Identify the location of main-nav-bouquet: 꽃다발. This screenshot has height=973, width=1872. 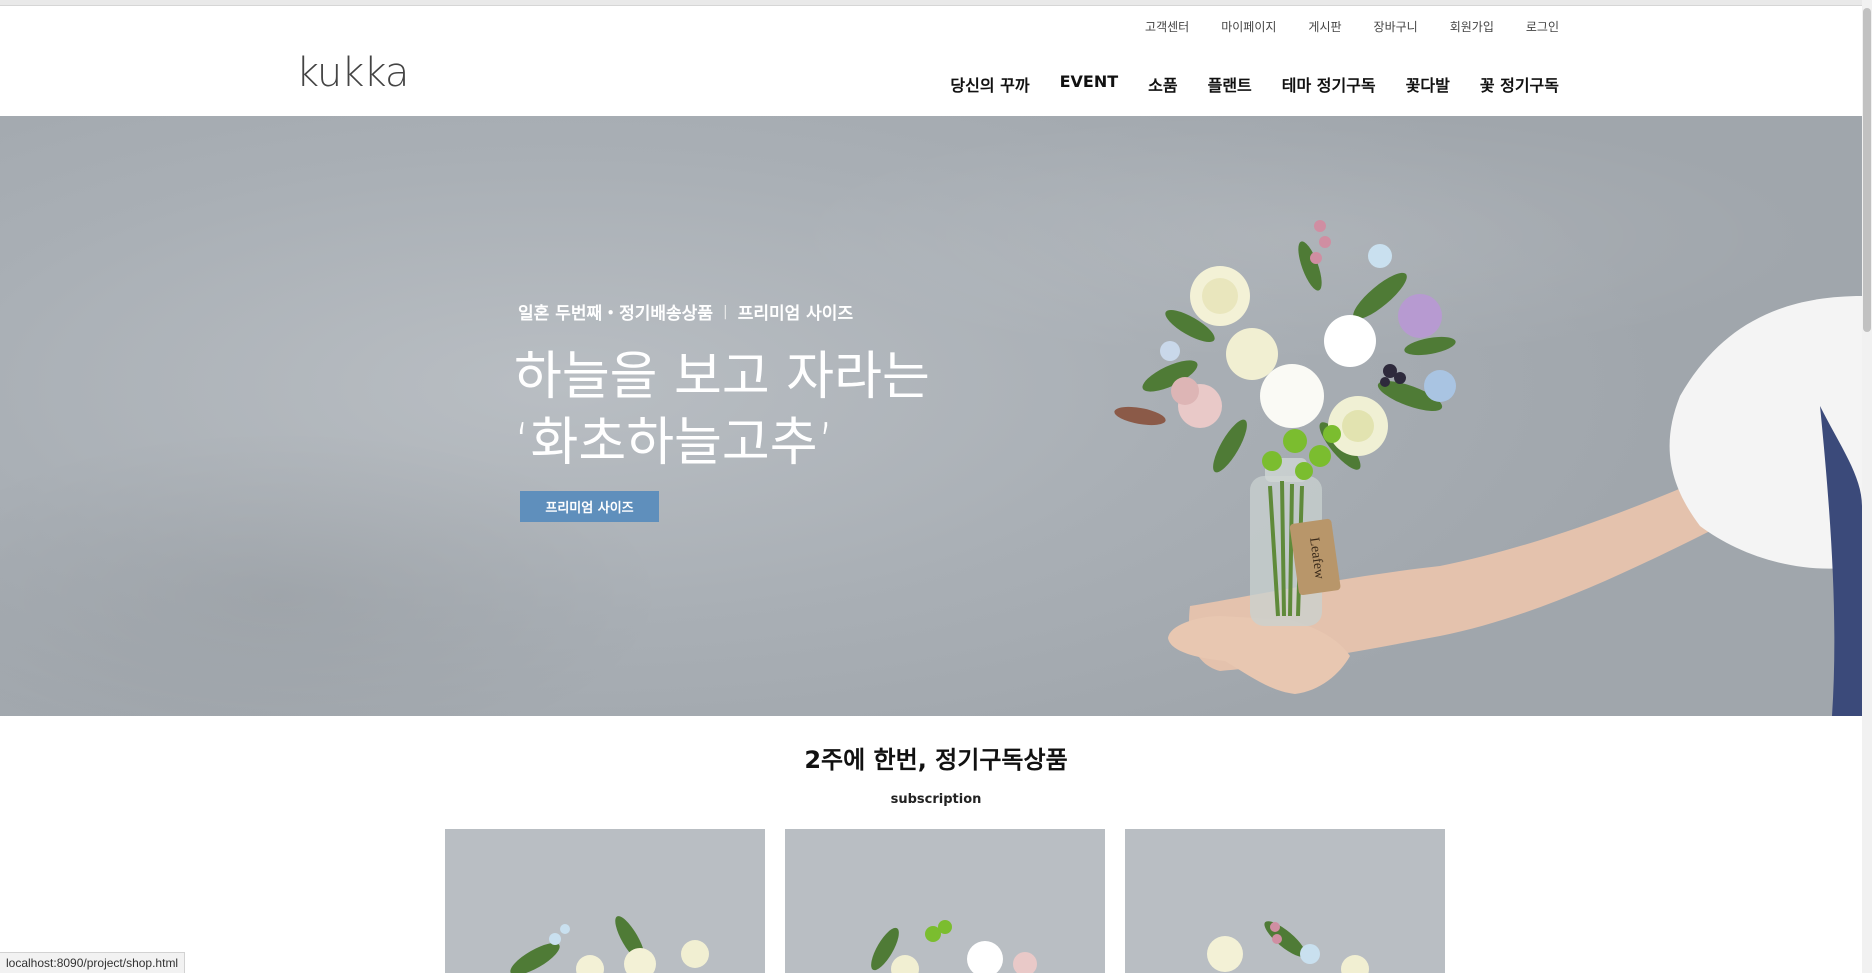
(1428, 84).